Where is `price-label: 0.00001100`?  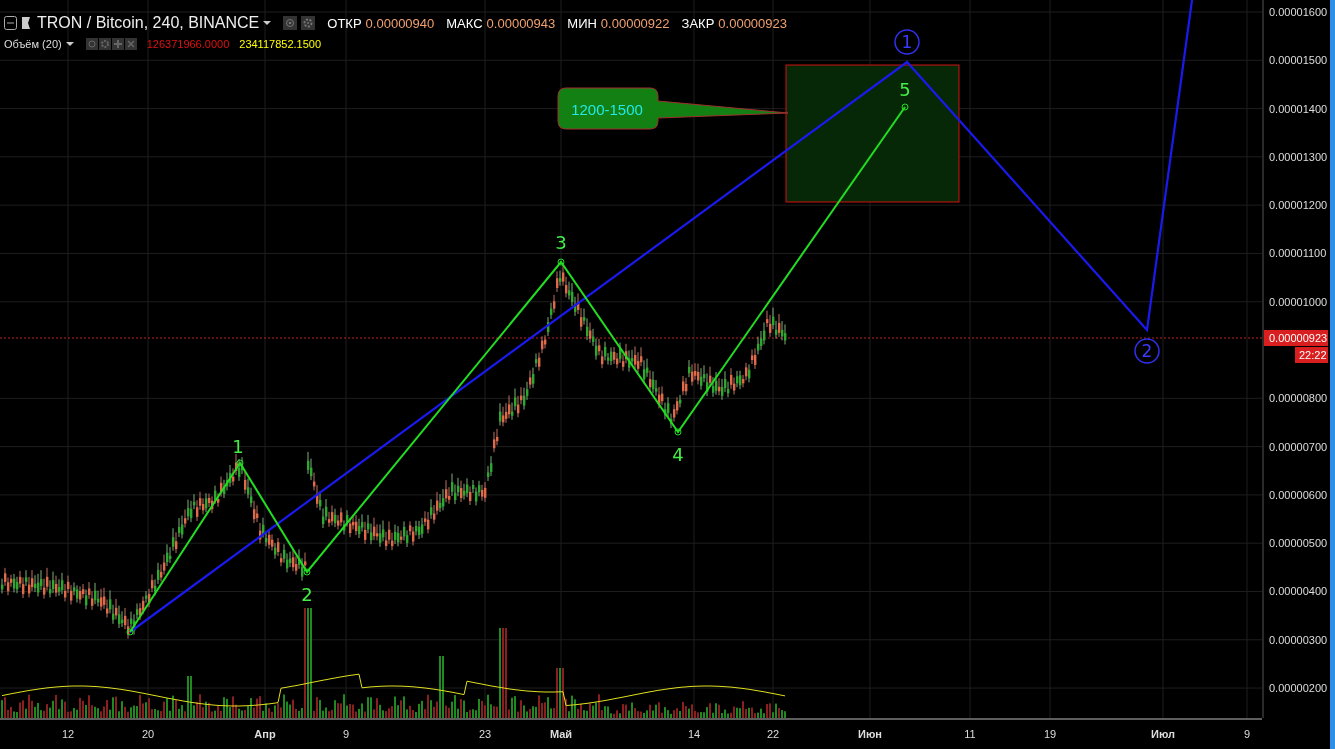 price-label: 0.00001100 is located at coordinates (1298, 253).